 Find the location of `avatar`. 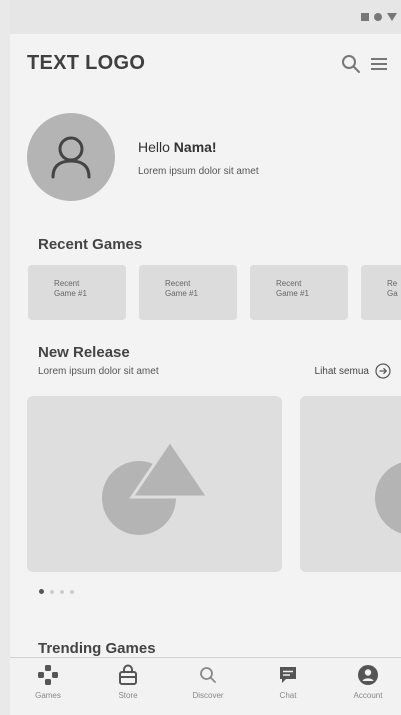

avatar is located at coordinates (71, 157).